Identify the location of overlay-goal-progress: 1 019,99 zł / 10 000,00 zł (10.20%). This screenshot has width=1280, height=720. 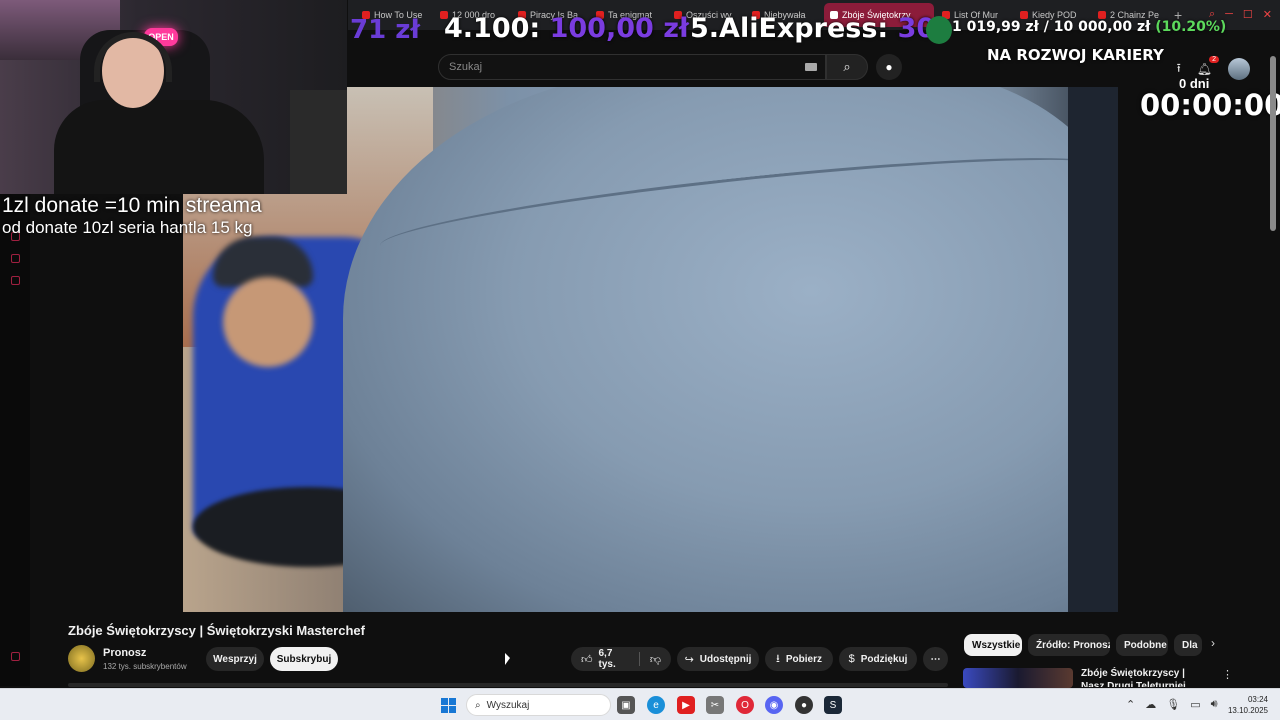
(1089, 27).